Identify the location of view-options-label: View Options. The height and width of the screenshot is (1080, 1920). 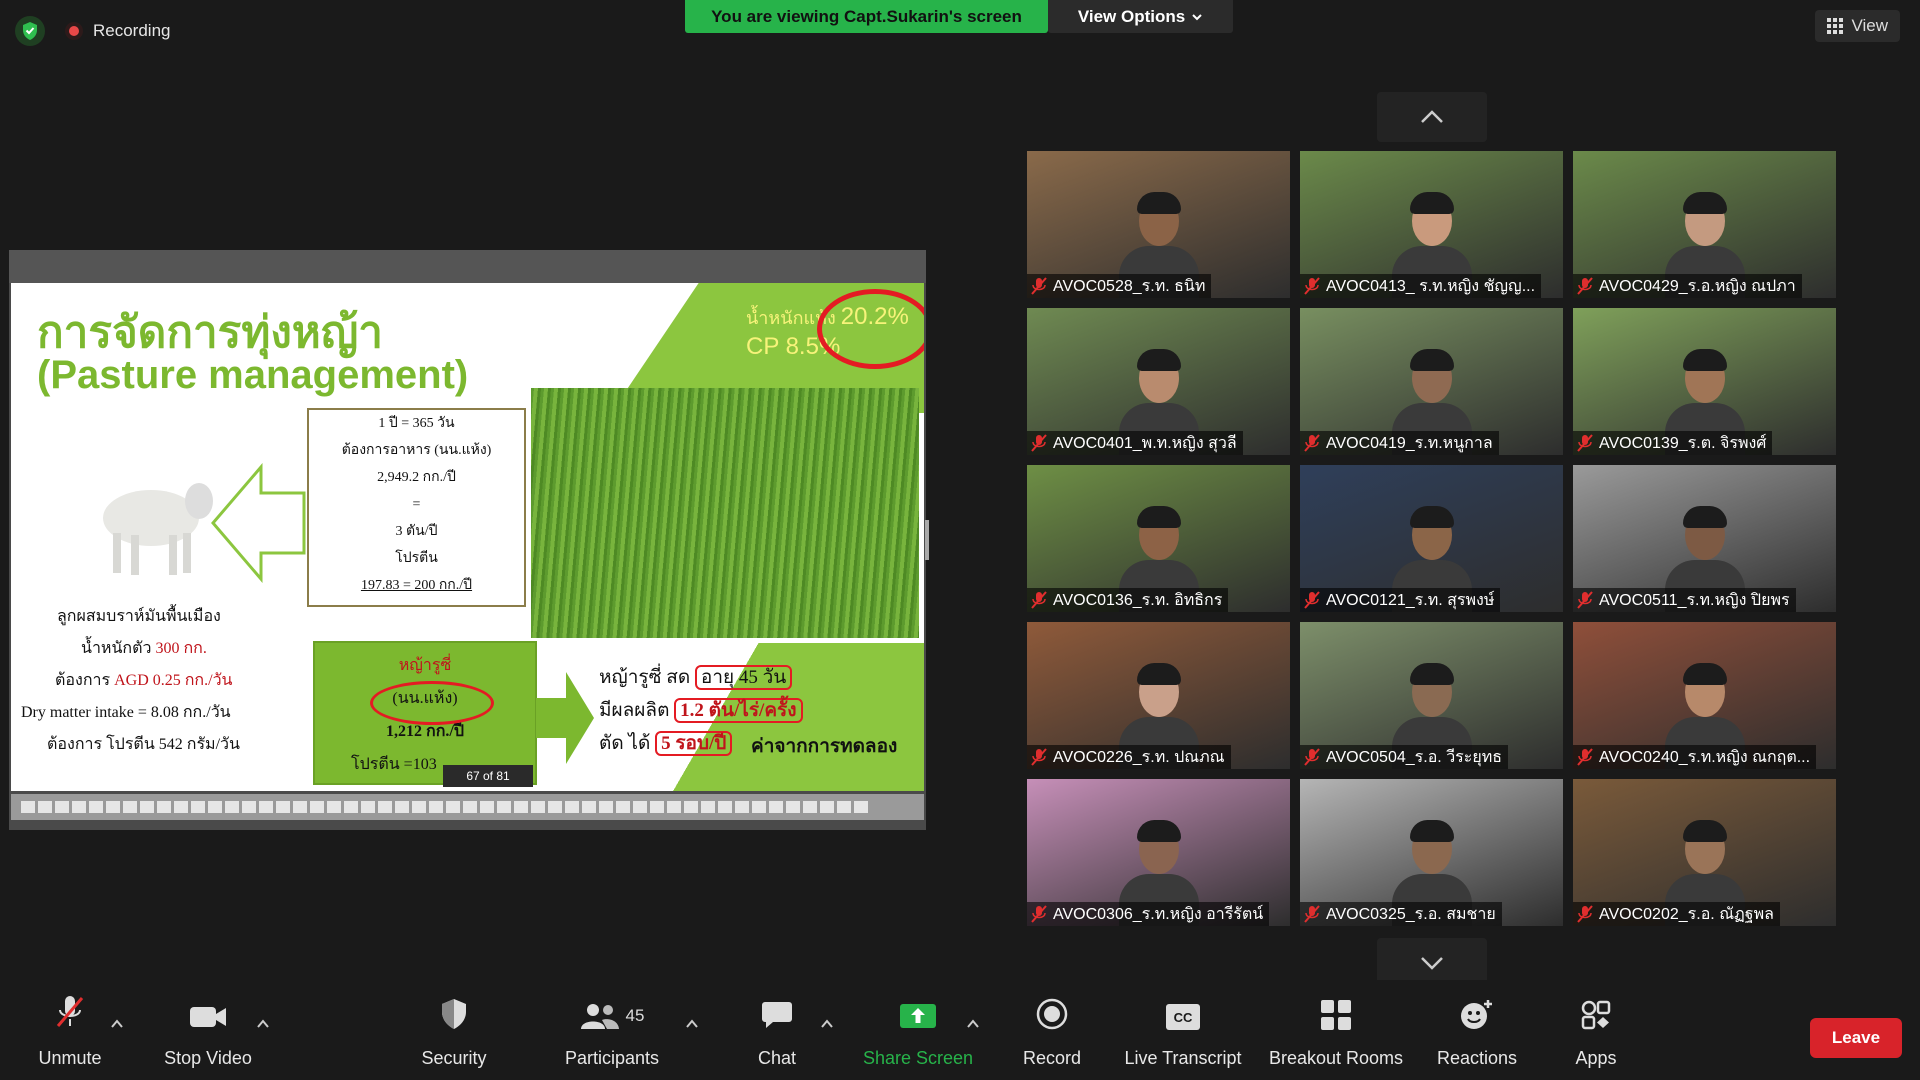
(1131, 16).